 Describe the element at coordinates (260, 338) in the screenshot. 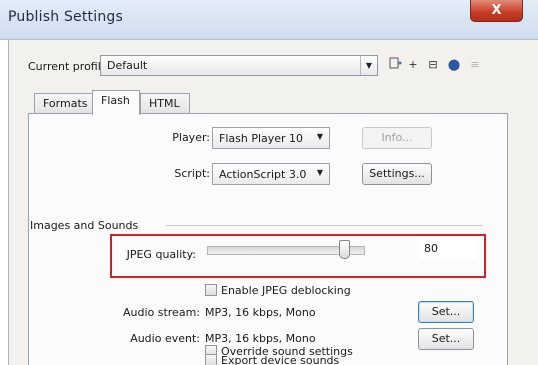

I see `audio-event-value: MP3, 16 kbps, Mono` at that location.